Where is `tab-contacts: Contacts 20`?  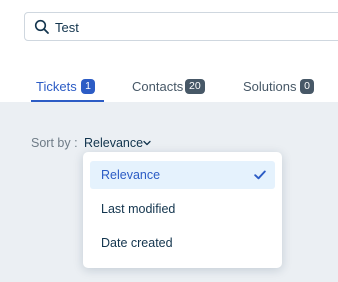 tab-contacts: Contacts 20 is located at coordinates (170, 88).